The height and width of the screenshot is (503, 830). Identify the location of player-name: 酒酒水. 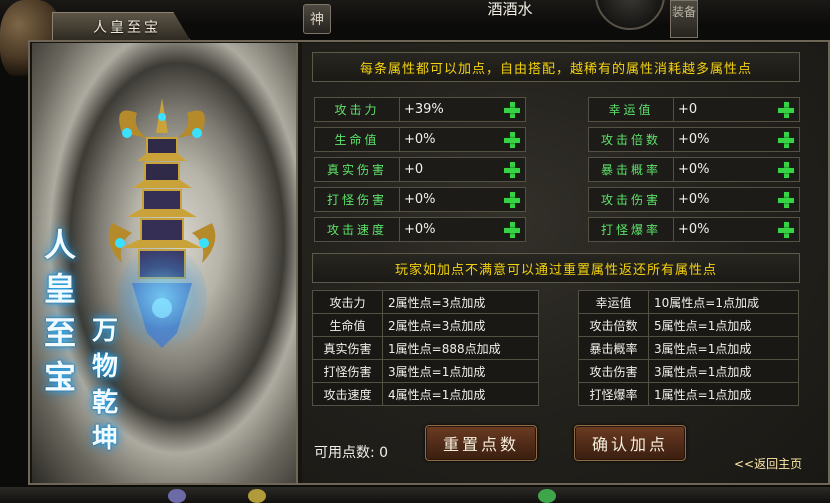
(510, 9).